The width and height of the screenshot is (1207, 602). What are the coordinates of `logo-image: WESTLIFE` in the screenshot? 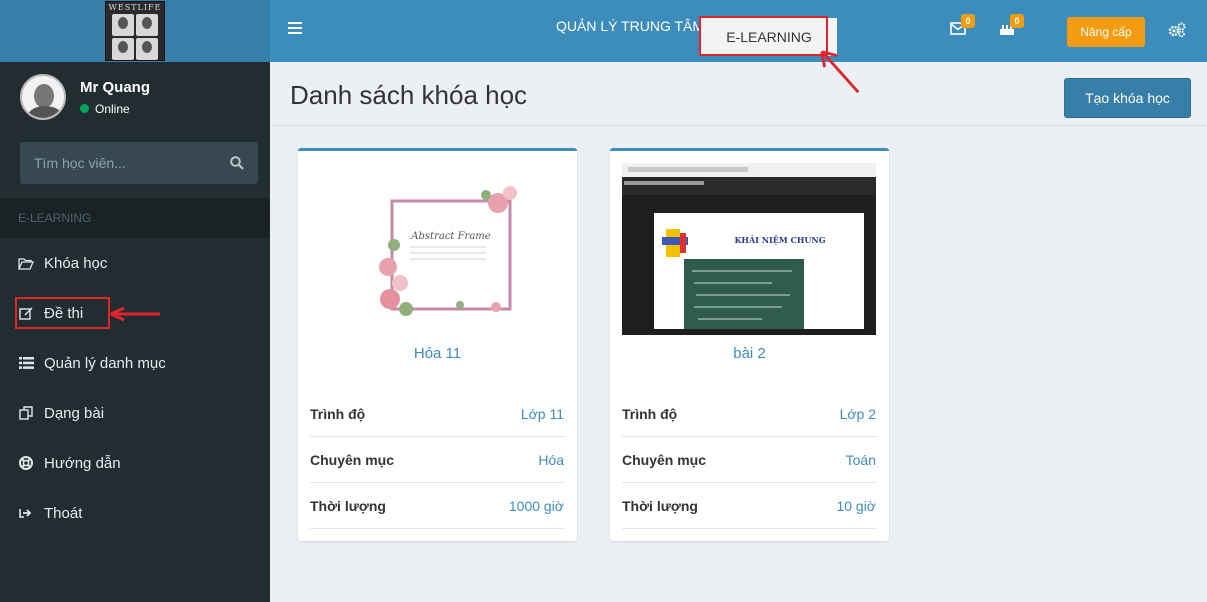 It's located at (135, 31).